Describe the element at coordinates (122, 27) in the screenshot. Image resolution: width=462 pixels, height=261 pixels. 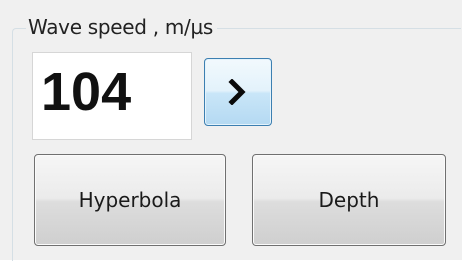
I see `wave-speed-group-title: Wave speed , m/µs` at that location.